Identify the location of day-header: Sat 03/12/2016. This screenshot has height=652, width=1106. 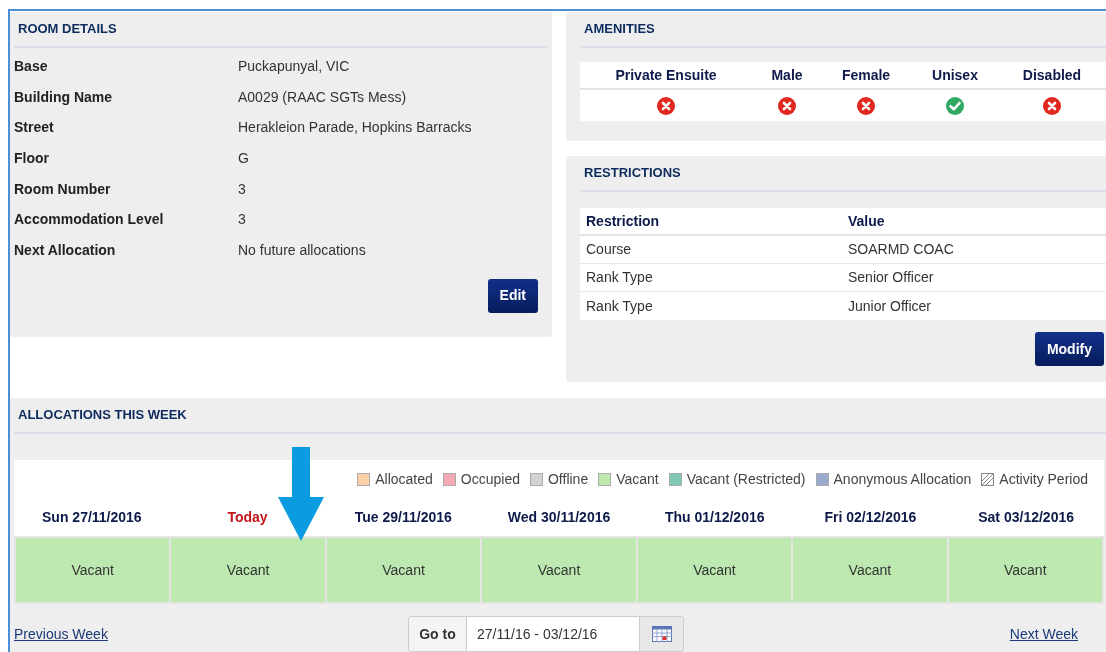
(1026, 517).